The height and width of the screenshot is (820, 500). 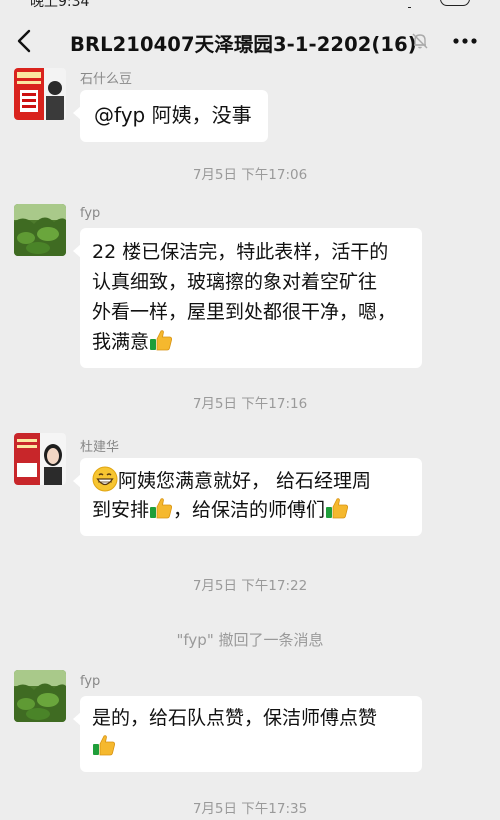 What do you see at coordinates (235, 718) in the screenshot?
I see `message-line: 是的，给石队点赞，保洁师傅点赞` at bounding box center [235, 718].